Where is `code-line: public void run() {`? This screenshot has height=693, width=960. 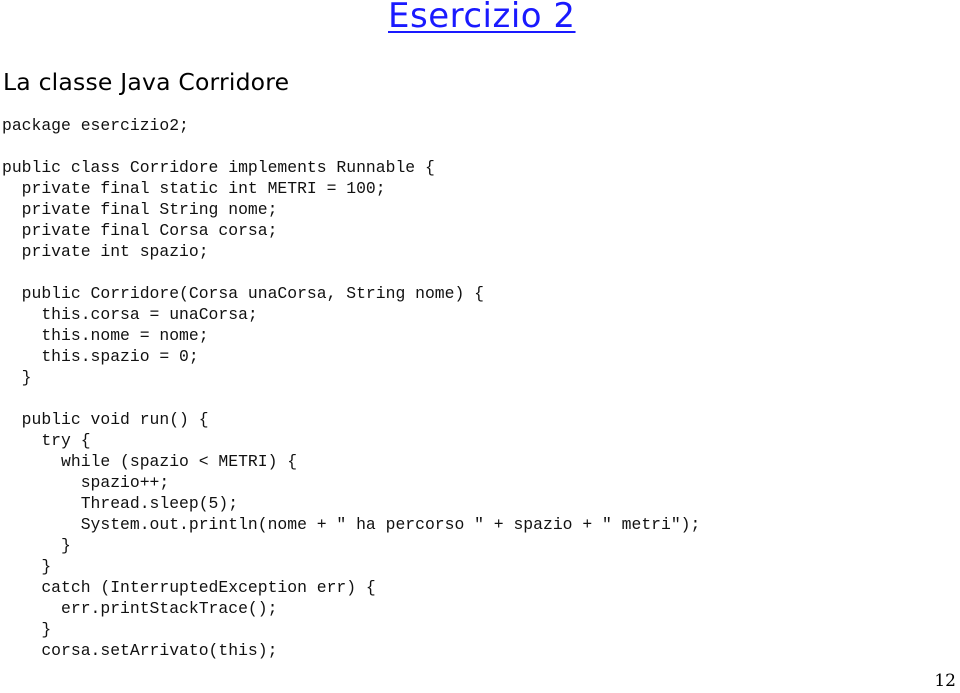
code-line: public void run() { is located at coordinates (105, 419).